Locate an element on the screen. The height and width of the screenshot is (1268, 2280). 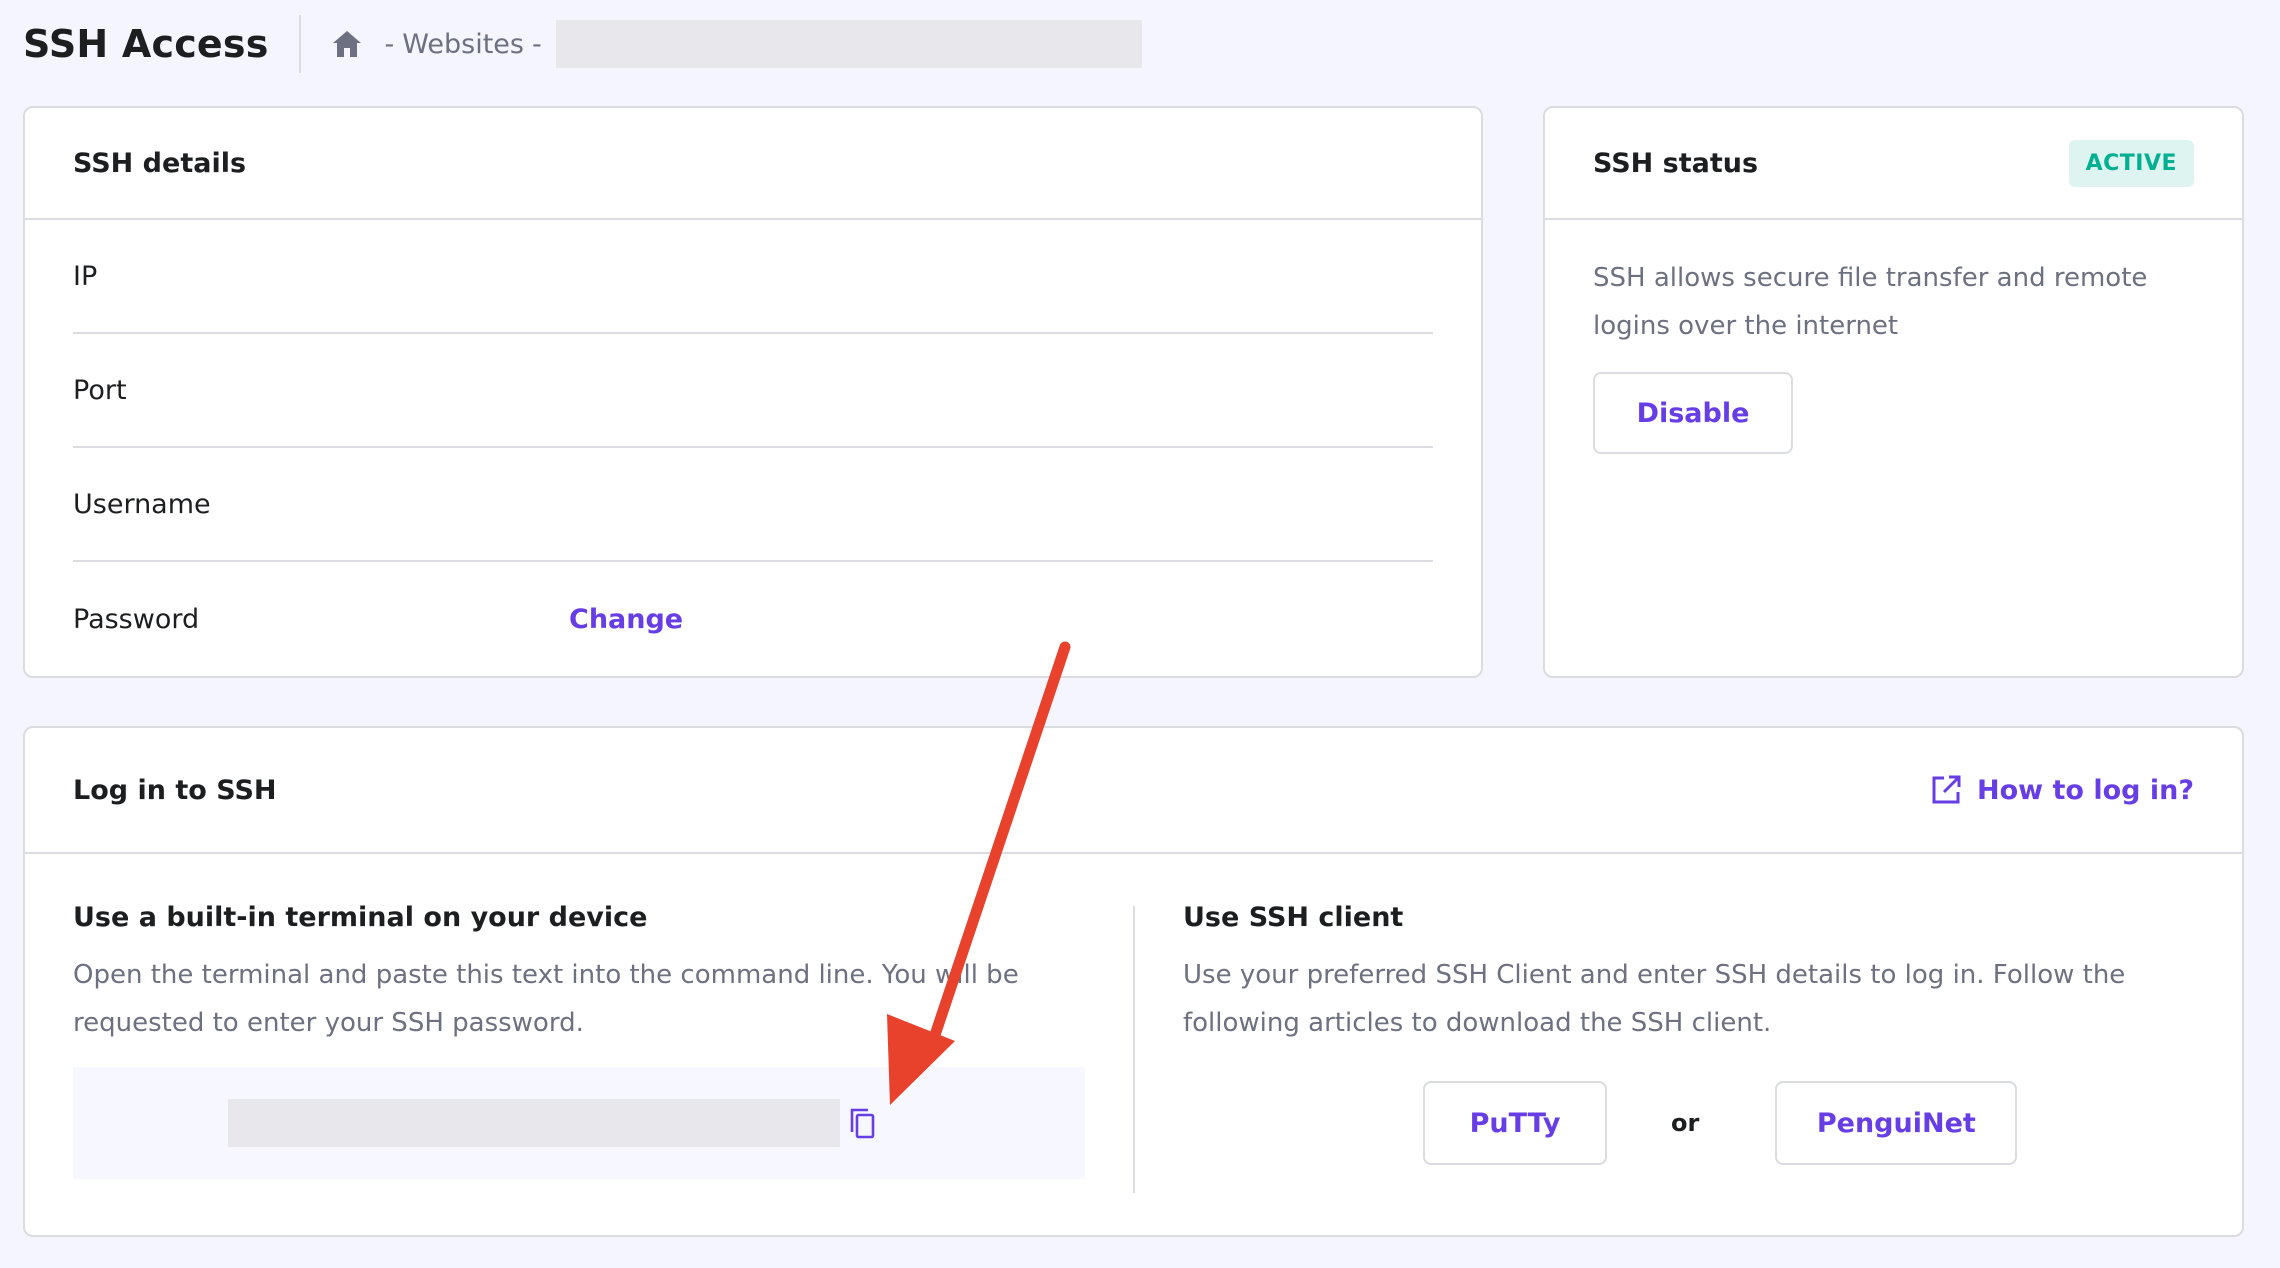
detail-label: IP is located at coordinates (85, 276).